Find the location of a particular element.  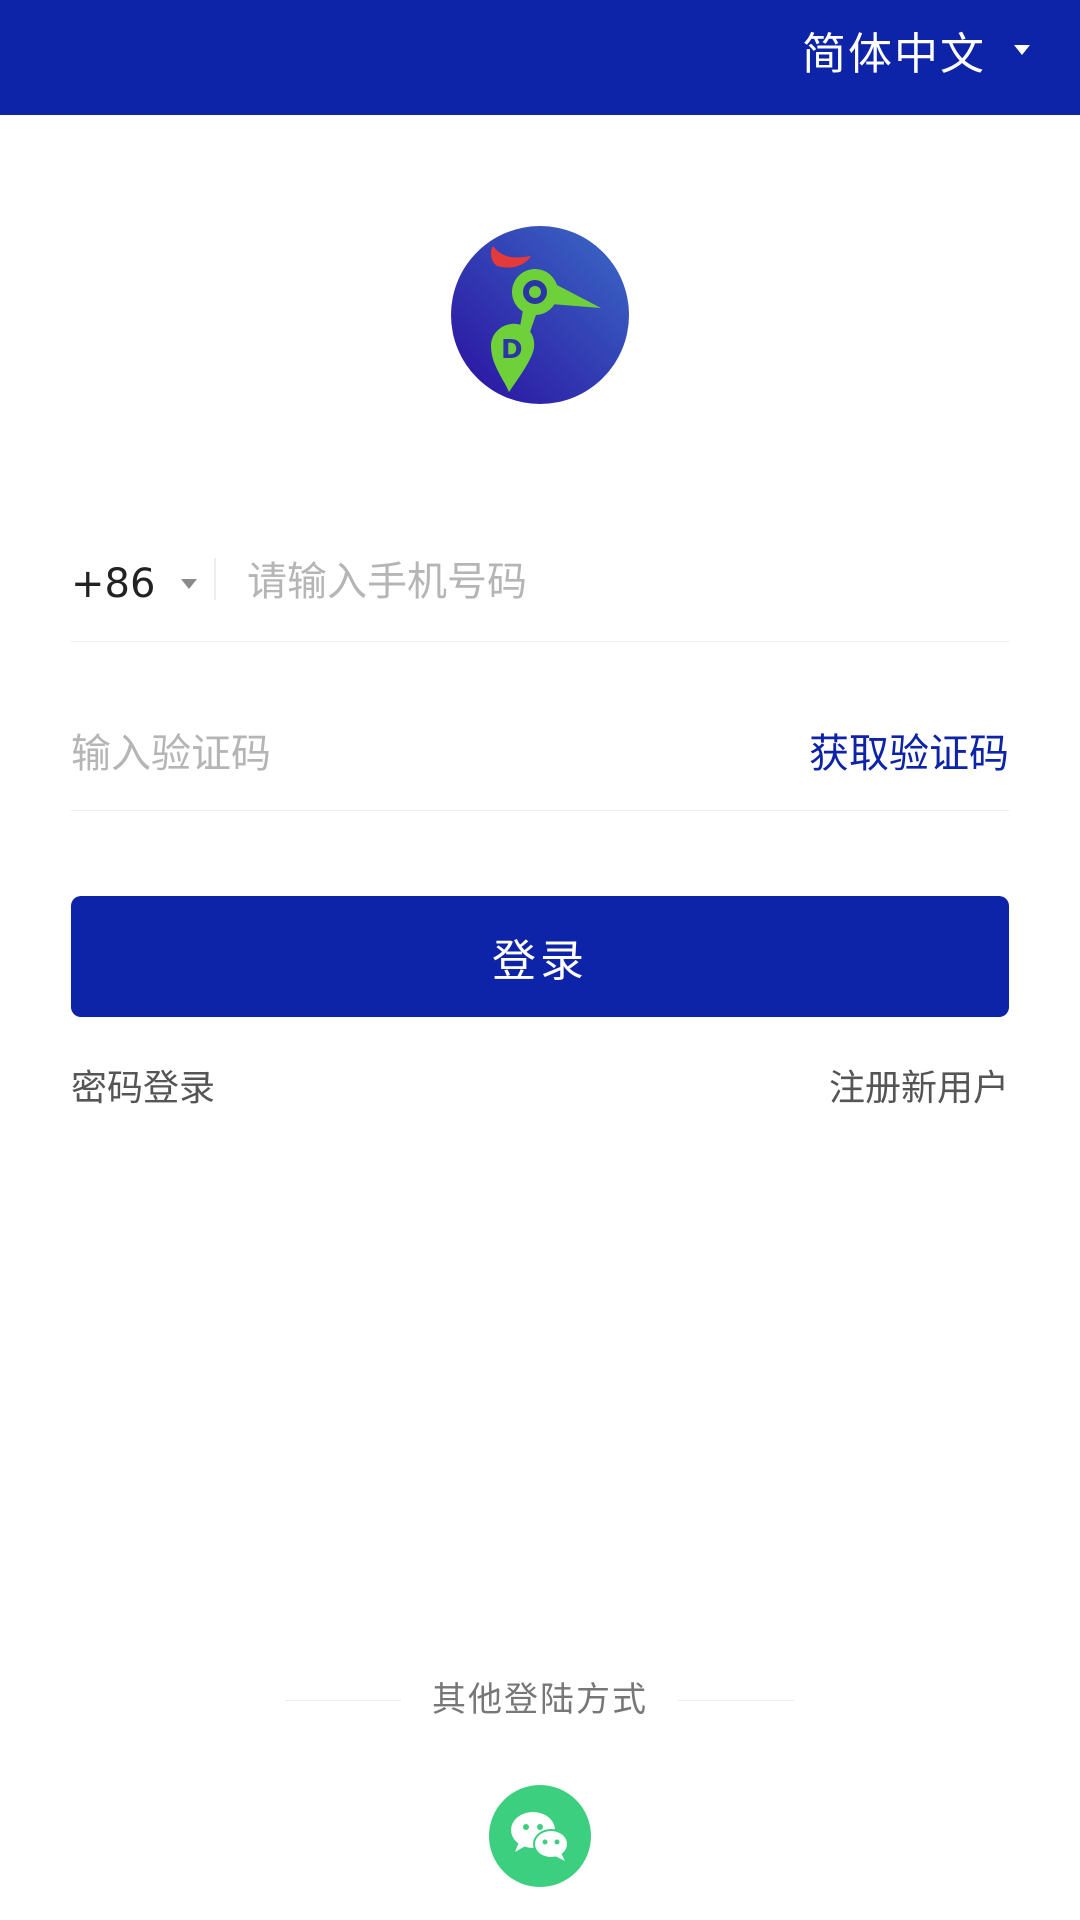

wechat-icon is located at coordinates (540, 1836).